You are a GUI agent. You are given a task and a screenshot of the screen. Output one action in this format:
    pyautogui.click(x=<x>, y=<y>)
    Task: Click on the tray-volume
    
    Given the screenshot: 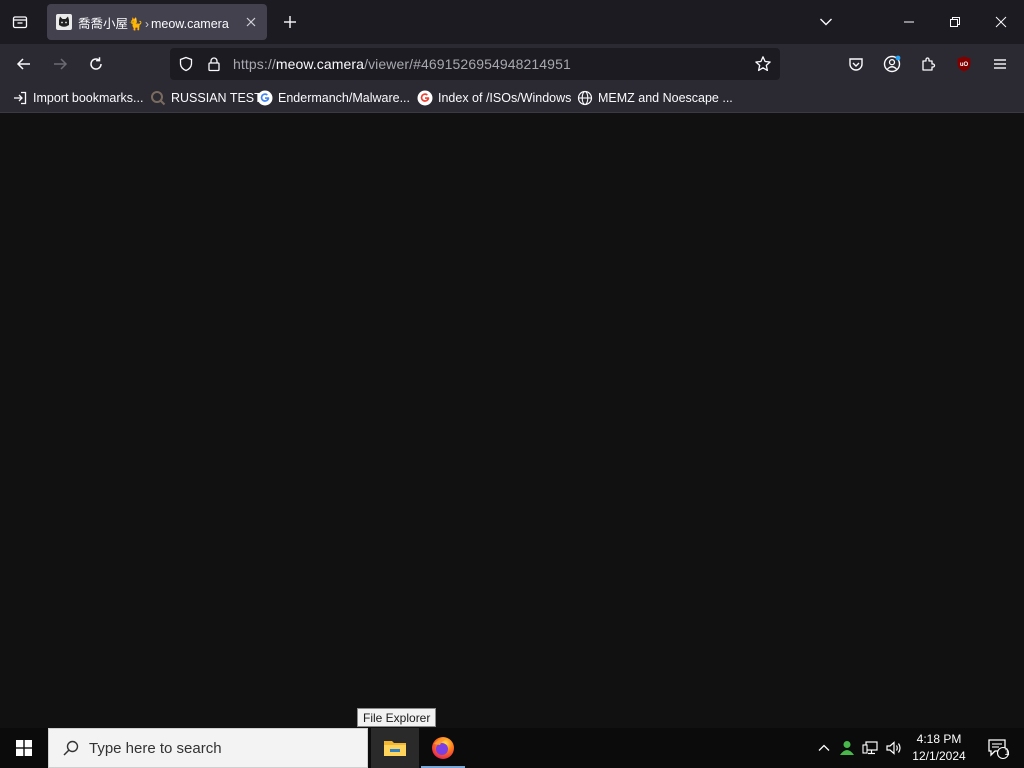 What is the action you would take?
    pyautogui.click(x=894, y=748)
    